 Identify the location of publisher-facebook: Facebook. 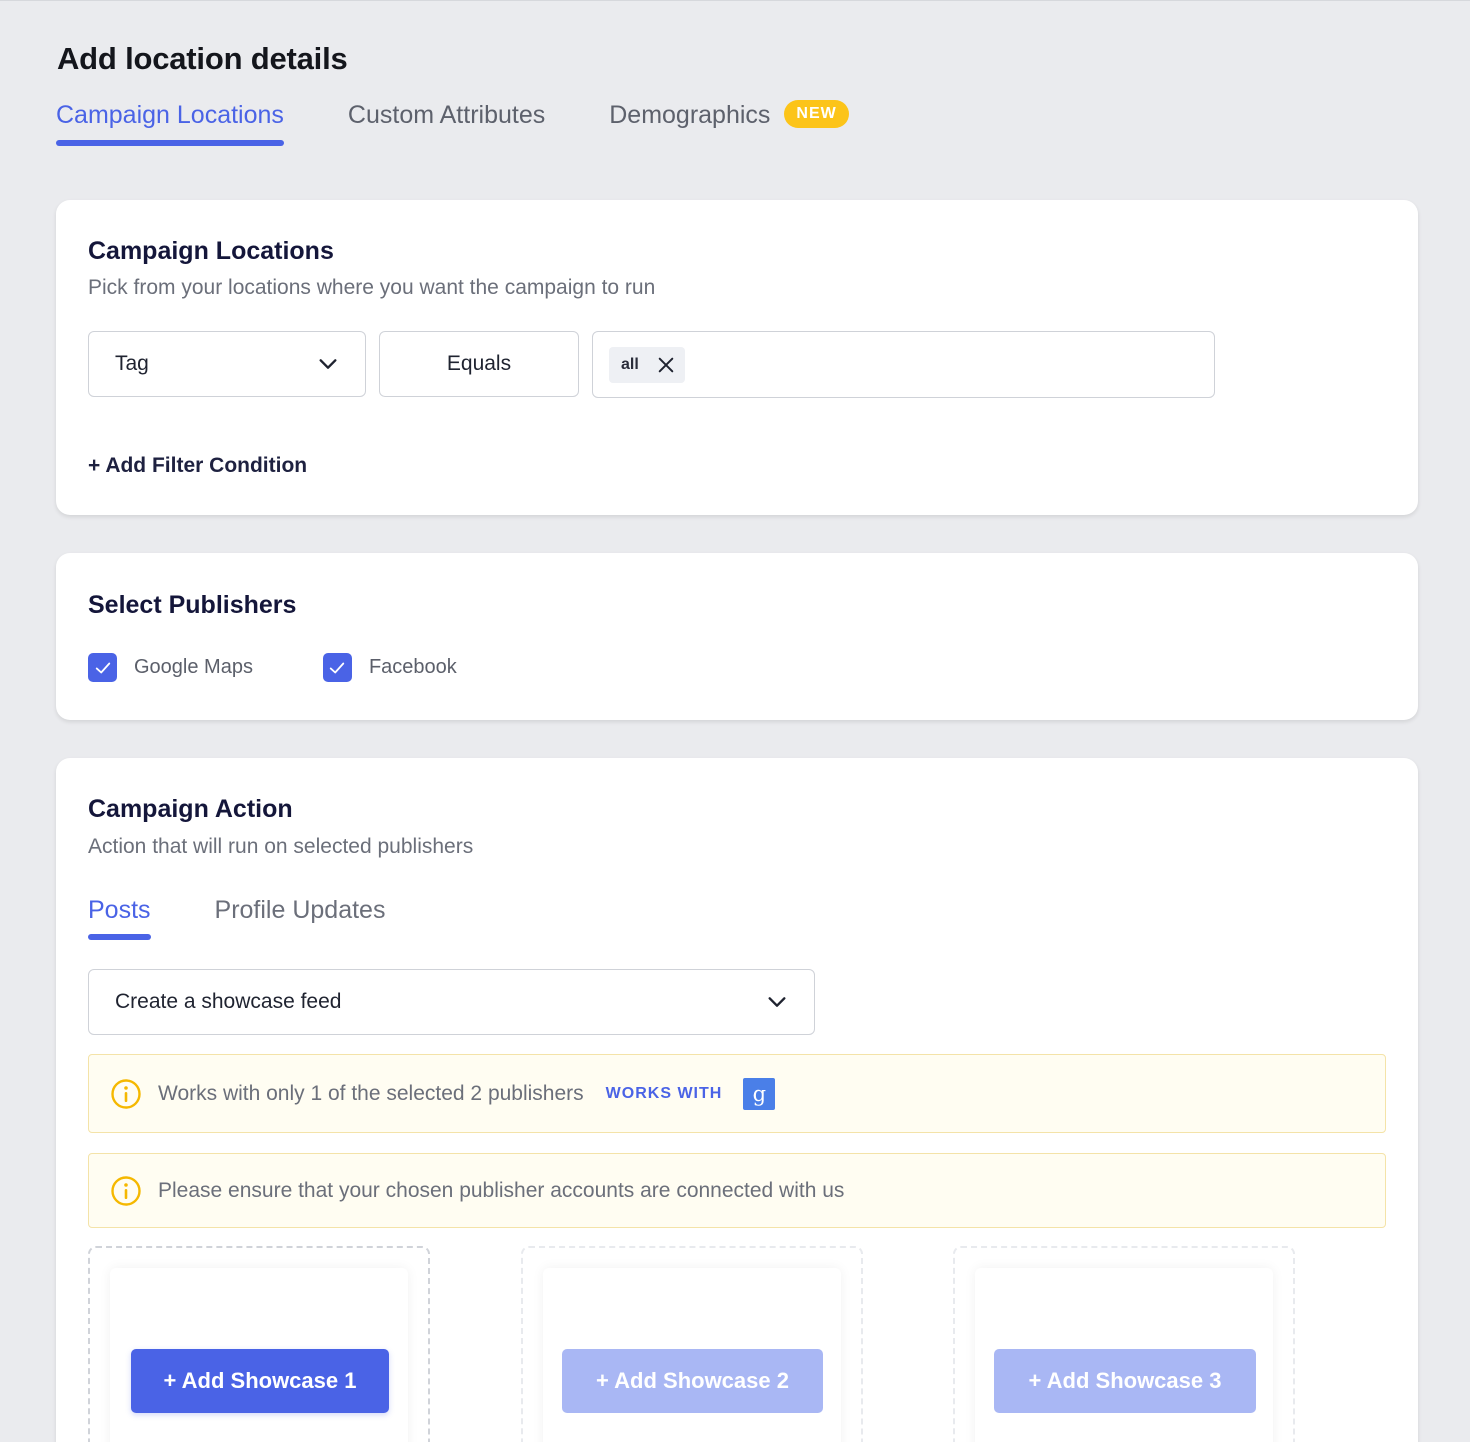
(389, 667).